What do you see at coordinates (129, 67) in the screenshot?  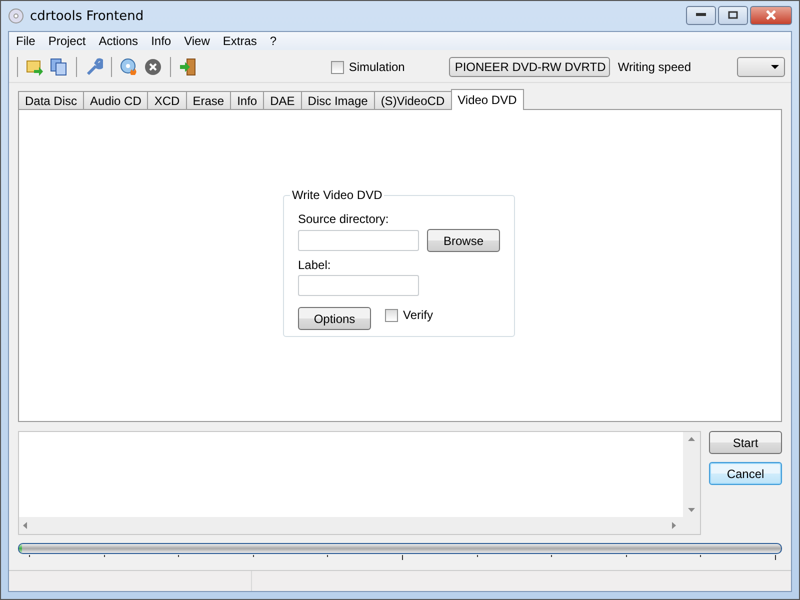 I see `burn-disc-icon` at bounding box center [129, 67].